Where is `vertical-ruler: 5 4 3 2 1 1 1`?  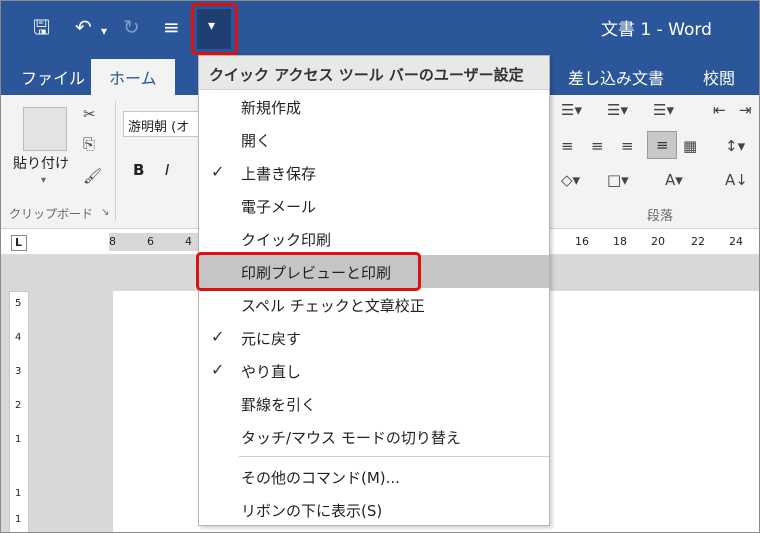 vertical-ruler: 5 4 3 2 1 1 1 is located at coordinates (19, 411).